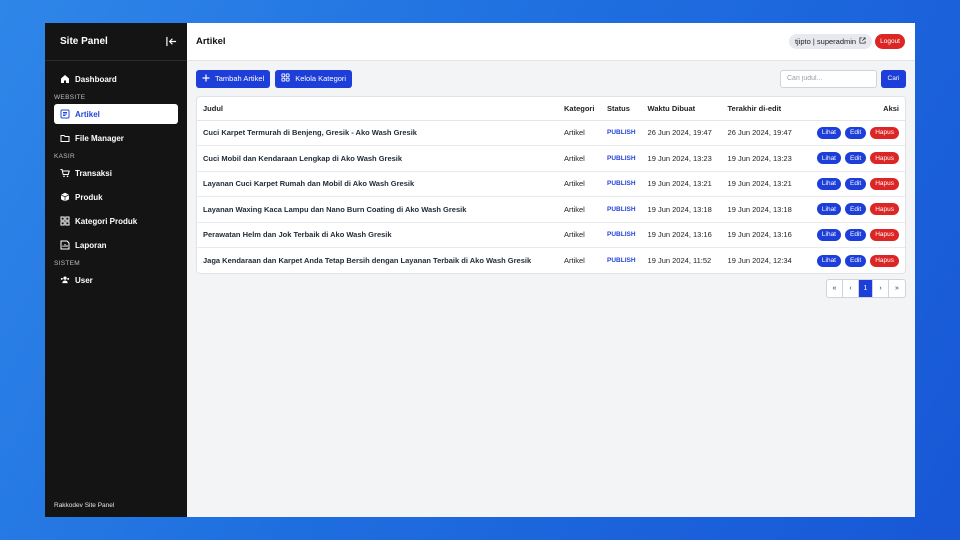 This screenshot has width=960, height=540. Describe the element at coordinates (621, 109) in the screenshot. I see `column-header-status: Status` at that location.